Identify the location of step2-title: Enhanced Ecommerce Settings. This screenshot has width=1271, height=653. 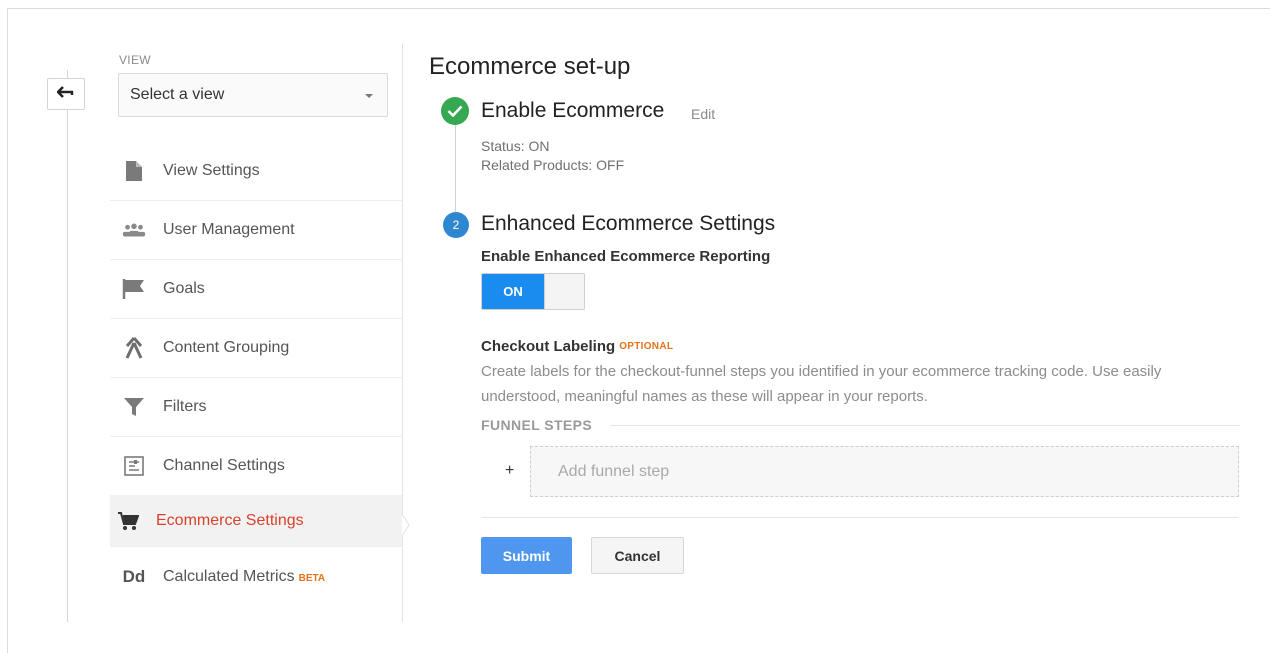
(628, 223).